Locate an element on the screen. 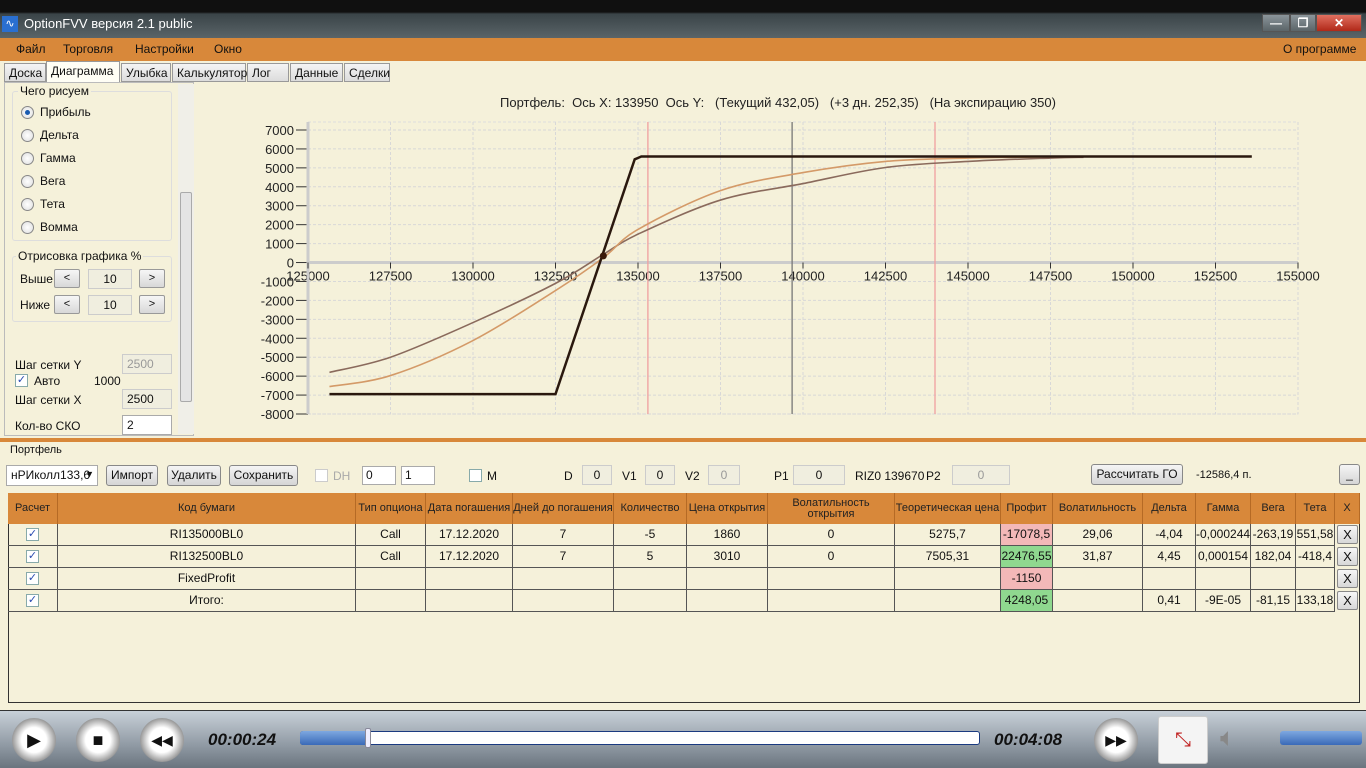  portfolio-label: Портфель is located at coordinates (36, 450).